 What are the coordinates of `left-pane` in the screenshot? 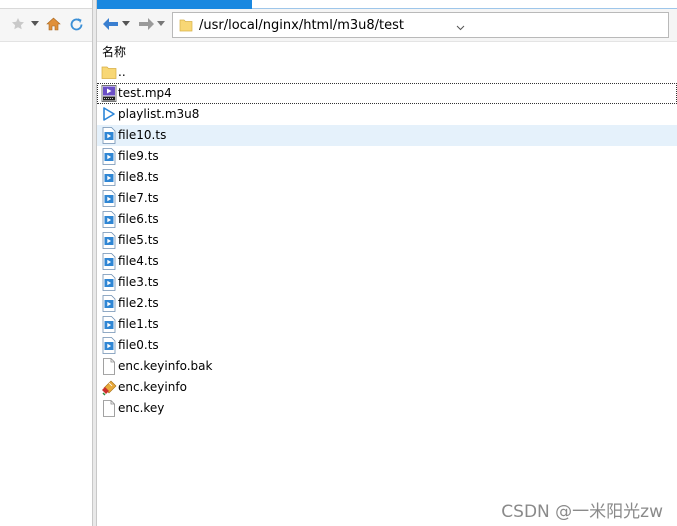 It's located at (46, 263).